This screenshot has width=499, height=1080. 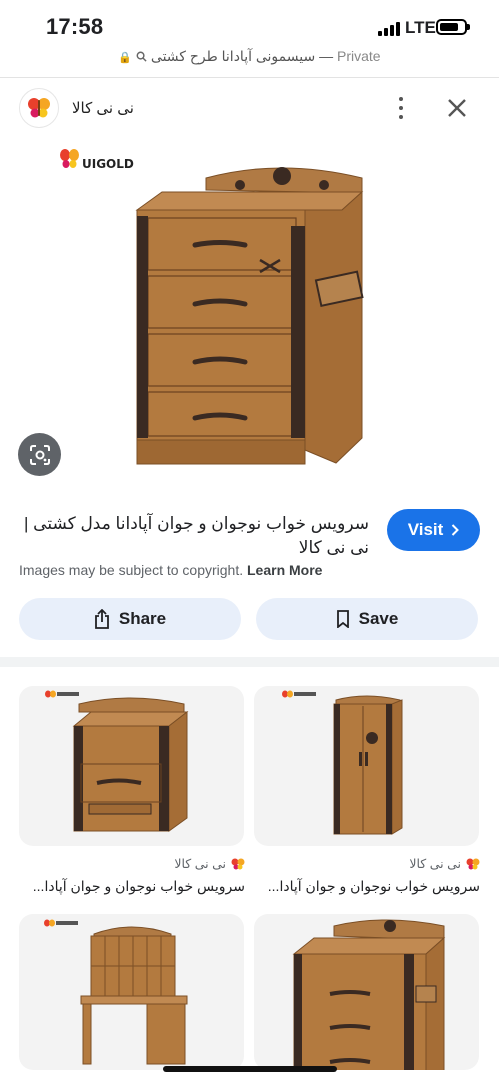 What do you see at coordinates (142, 618) in the screenshot?
I see `share-label: Share` at bounding box center [142, 618].